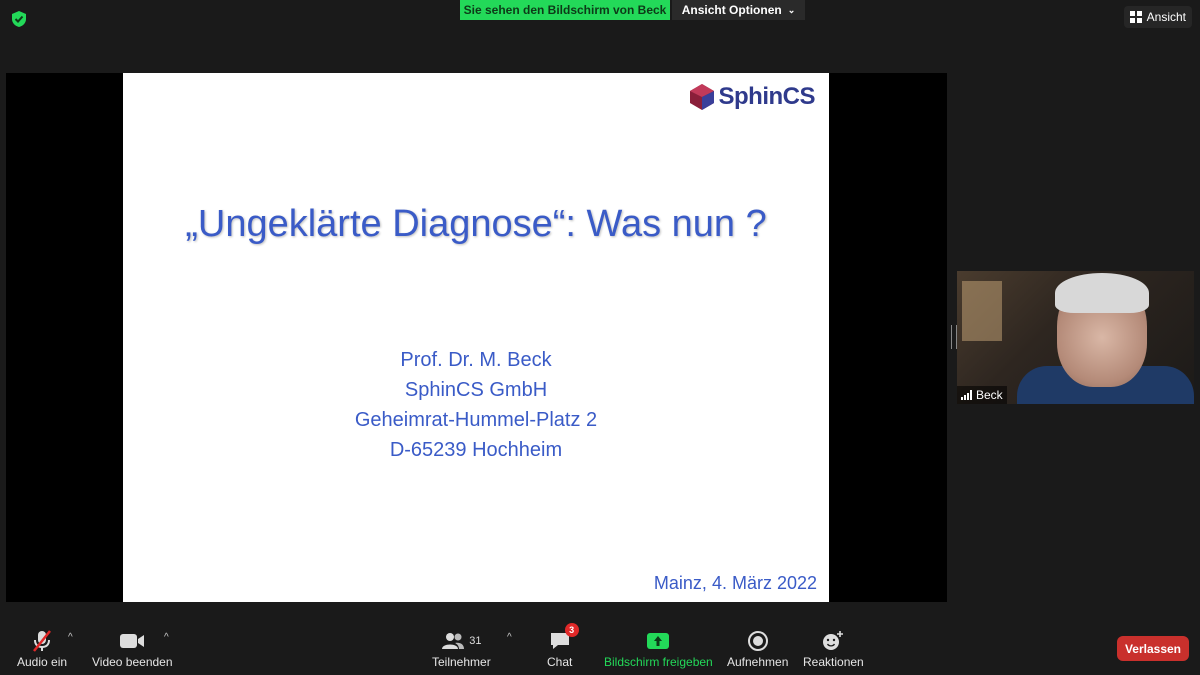  Describe the element at coordinates (476, 360) in the screenshot. I see `author-line: Prof. Dr. M. Beck` at that location.